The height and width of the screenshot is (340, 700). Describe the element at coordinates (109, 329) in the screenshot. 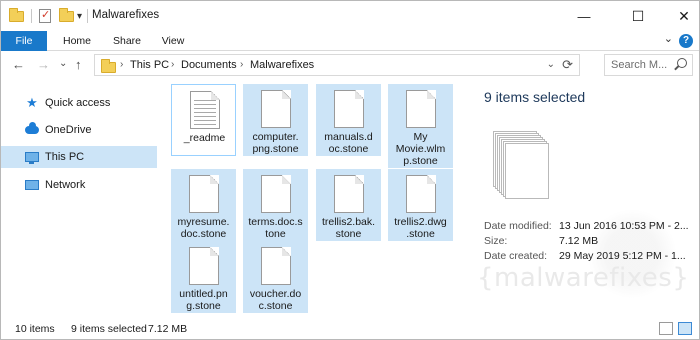

I see `selected-count: 9 items selected` at that location.